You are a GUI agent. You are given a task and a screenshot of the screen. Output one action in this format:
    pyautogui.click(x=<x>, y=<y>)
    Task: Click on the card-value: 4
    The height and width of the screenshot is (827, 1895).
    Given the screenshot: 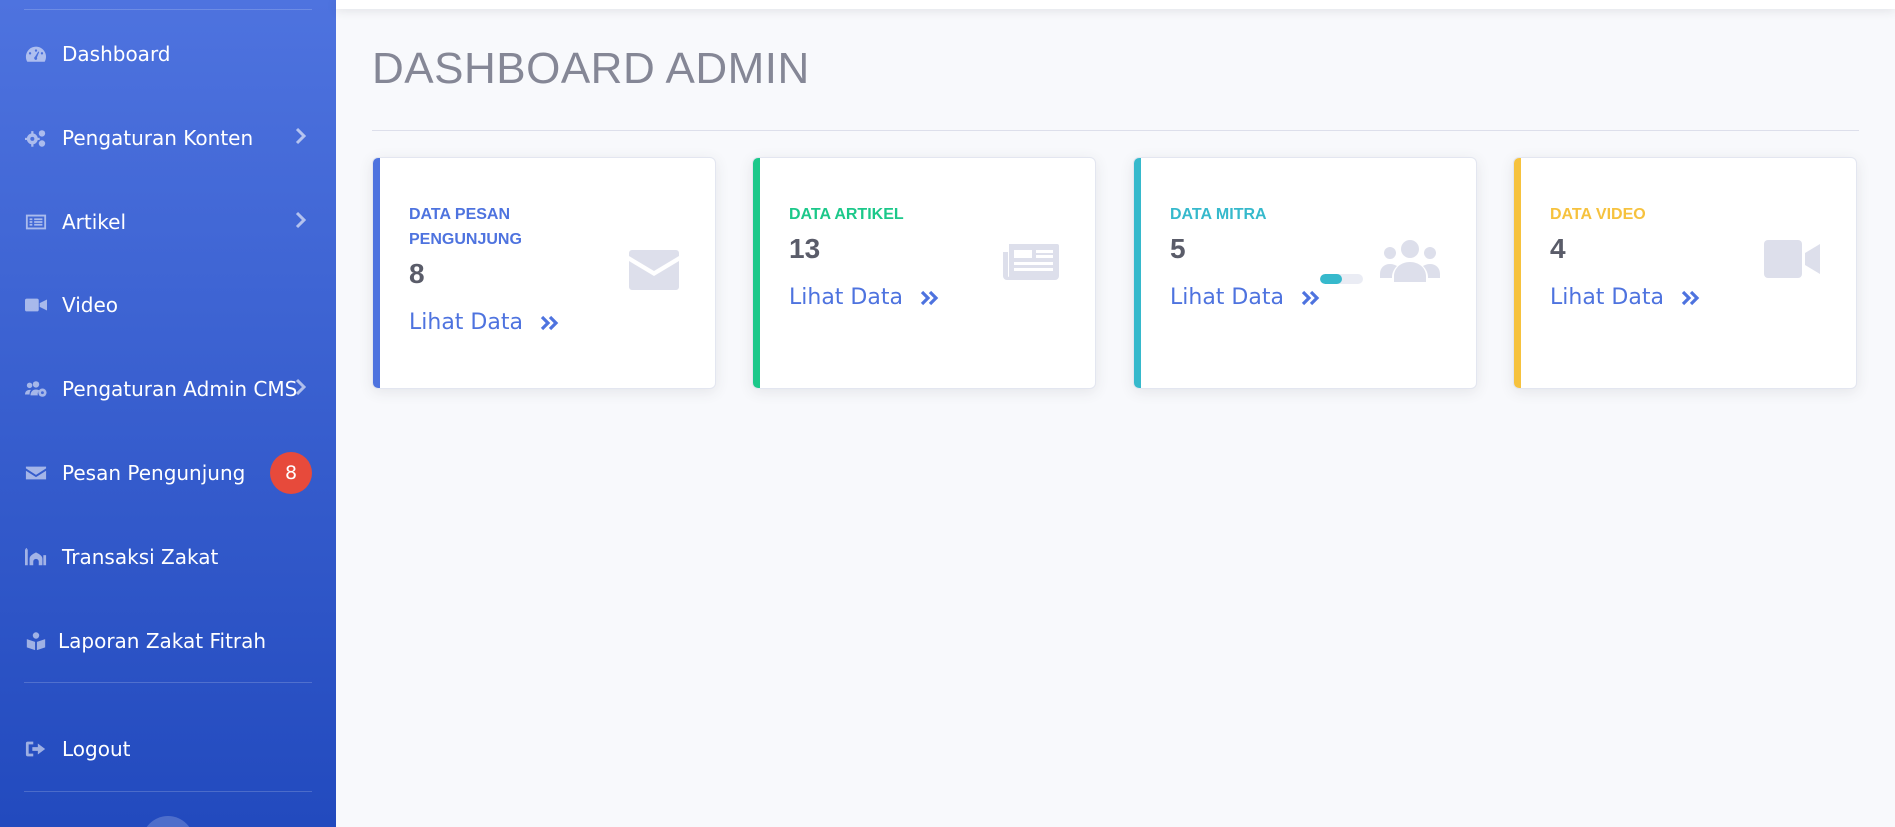 What is the action you would take?
    pyautogui.click(x=1558, y=248)
    